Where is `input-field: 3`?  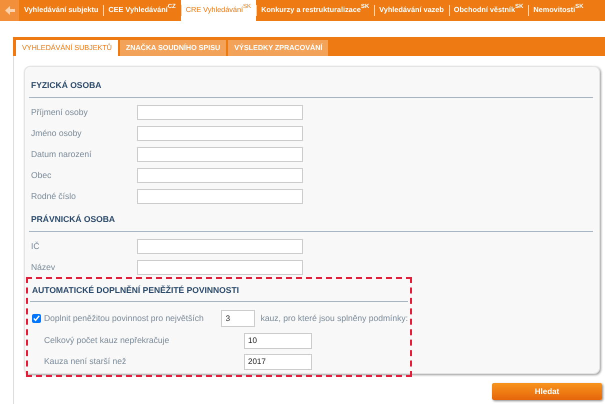
input-field: 3 is located at coordinates (237, 318).